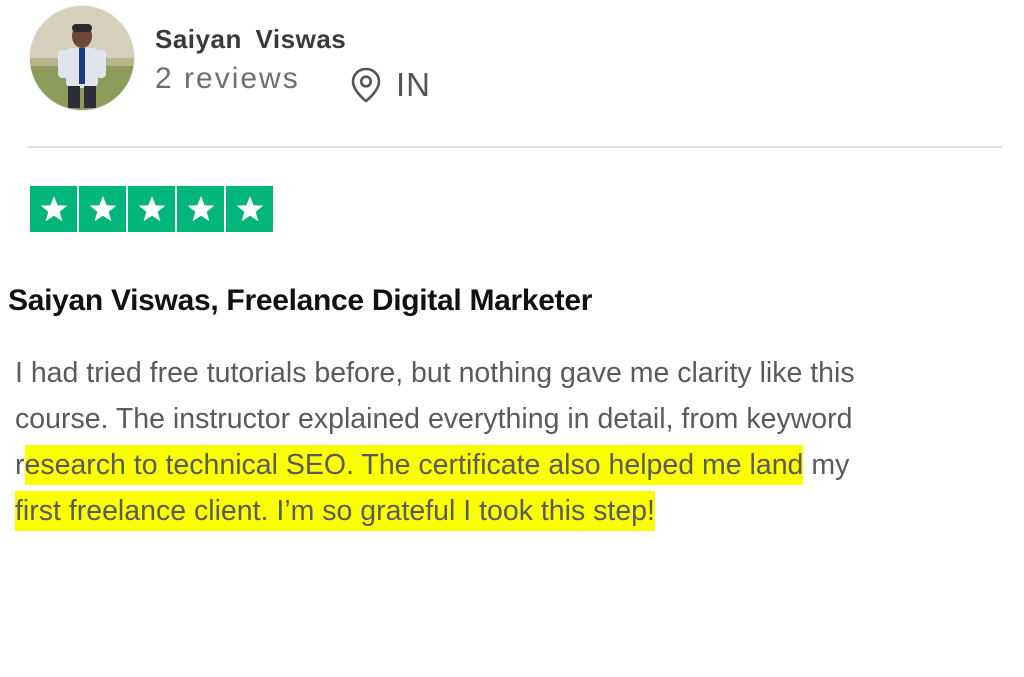 This screenshot has width=1024, height=677. What do you see at coordinates (227, 78) in the screenshot?
I see `review-count: 2 reviews` at bounding box center [227, 78].